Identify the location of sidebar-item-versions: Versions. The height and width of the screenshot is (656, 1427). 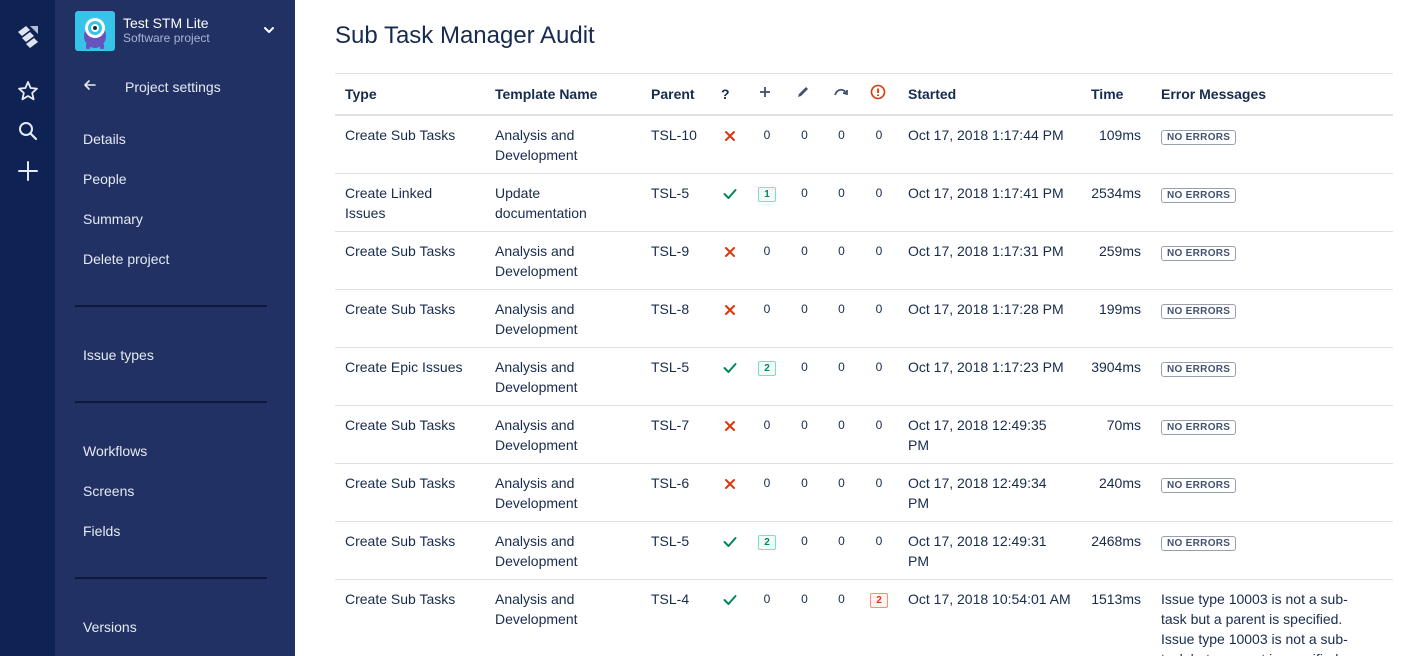
(110, 627).